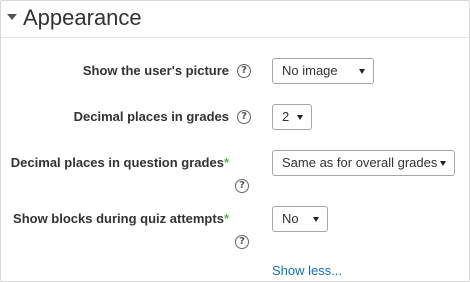  I want to click on field-label-question-decimal-places: Decimal places in question grades*, so click(120, 163).